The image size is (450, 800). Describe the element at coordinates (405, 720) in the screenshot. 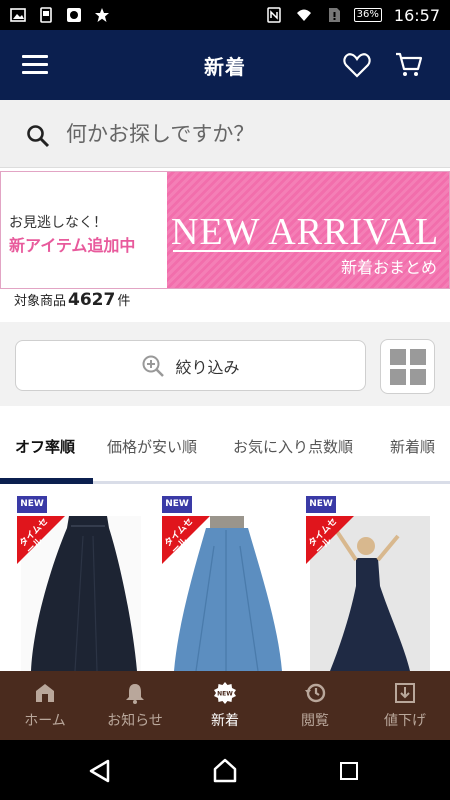

I see `nav-price-down-label: 値下げ` at that location.